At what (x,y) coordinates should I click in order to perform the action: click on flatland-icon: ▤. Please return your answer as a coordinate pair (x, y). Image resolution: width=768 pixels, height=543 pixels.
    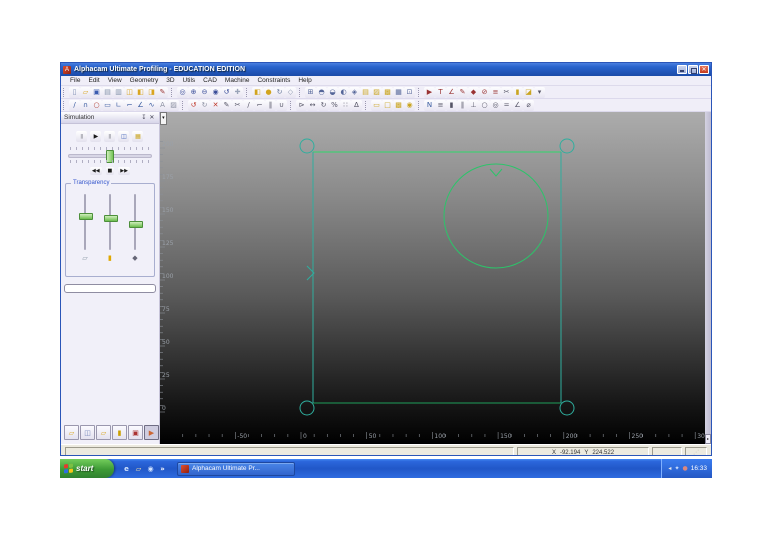
    Looking at the image, I should click on (365, 92).